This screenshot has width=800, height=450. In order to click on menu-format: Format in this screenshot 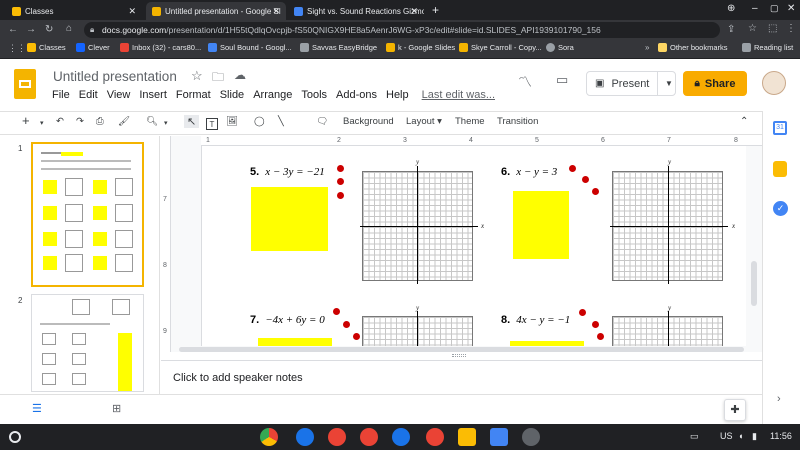, I will do `click(193, 95)`.